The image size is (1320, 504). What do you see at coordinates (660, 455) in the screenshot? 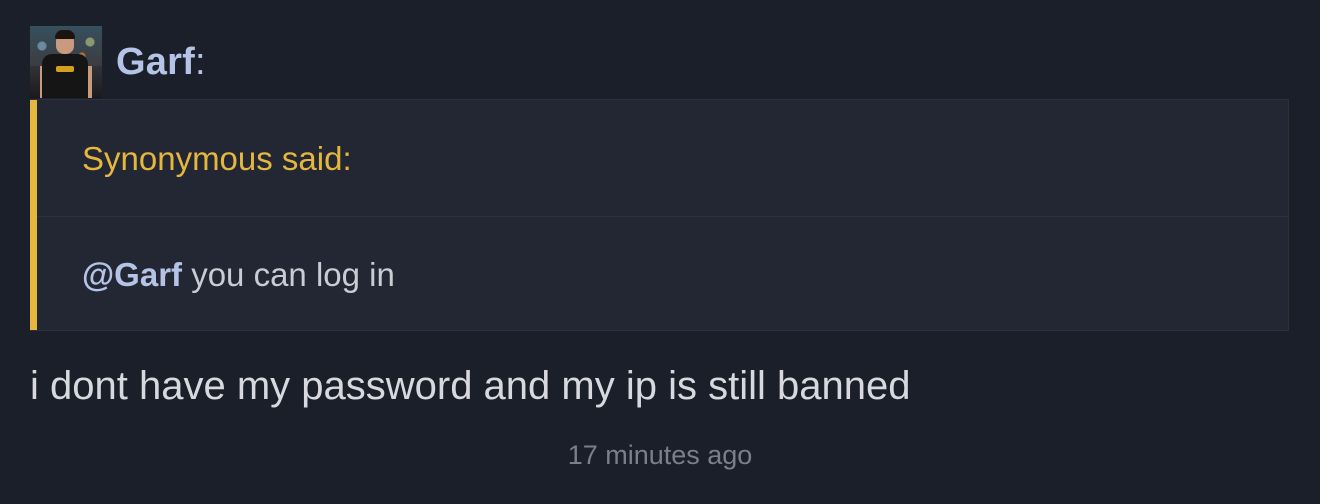
I see `timestamp: 17 minutes ago` at bounding box center [660, 455].